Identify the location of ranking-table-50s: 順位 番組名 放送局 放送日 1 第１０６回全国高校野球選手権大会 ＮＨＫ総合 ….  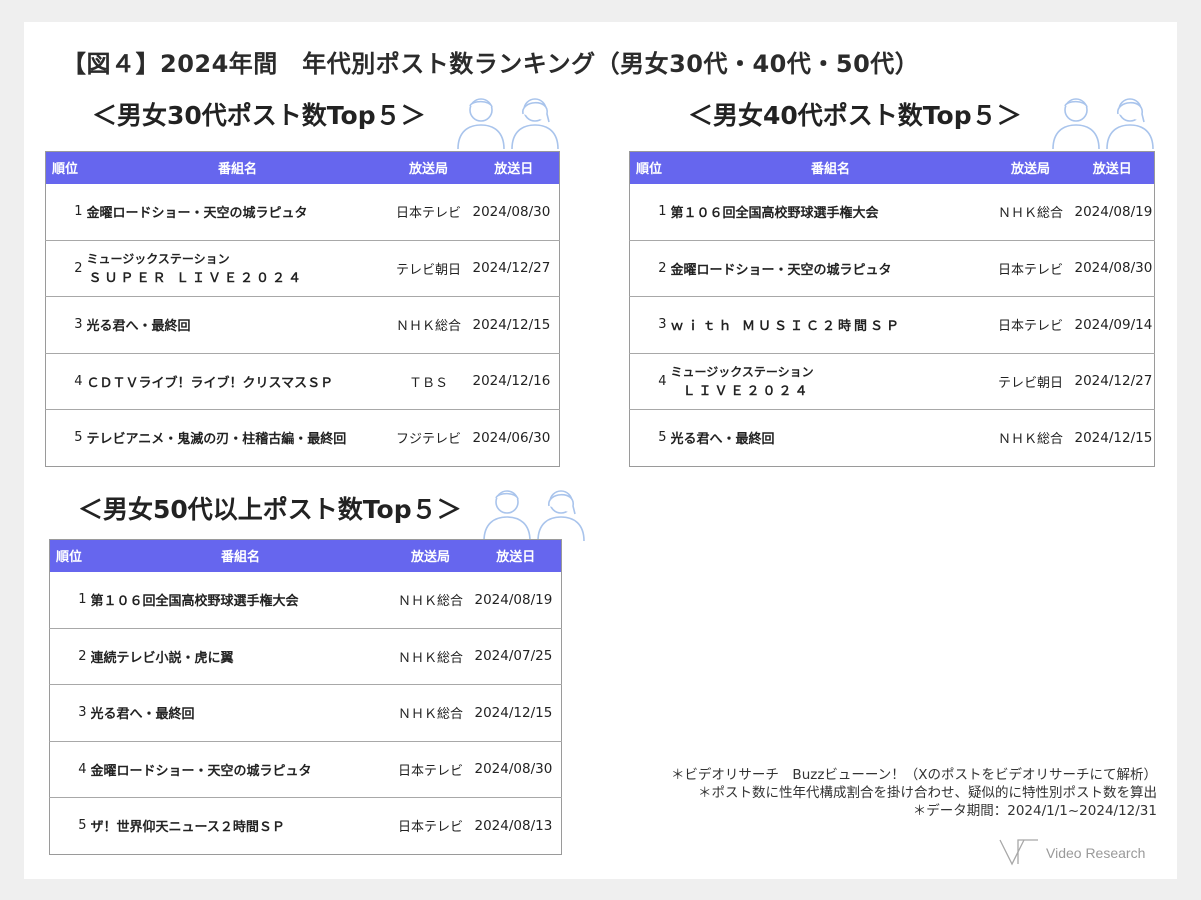
(305, 697).